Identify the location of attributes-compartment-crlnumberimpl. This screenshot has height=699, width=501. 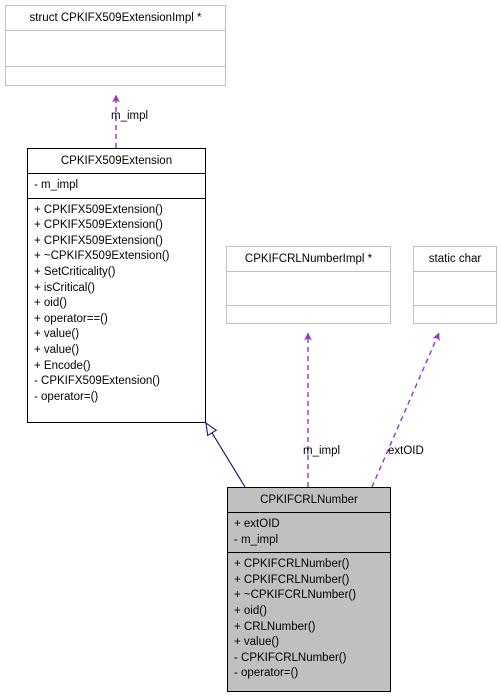
(308, 288).